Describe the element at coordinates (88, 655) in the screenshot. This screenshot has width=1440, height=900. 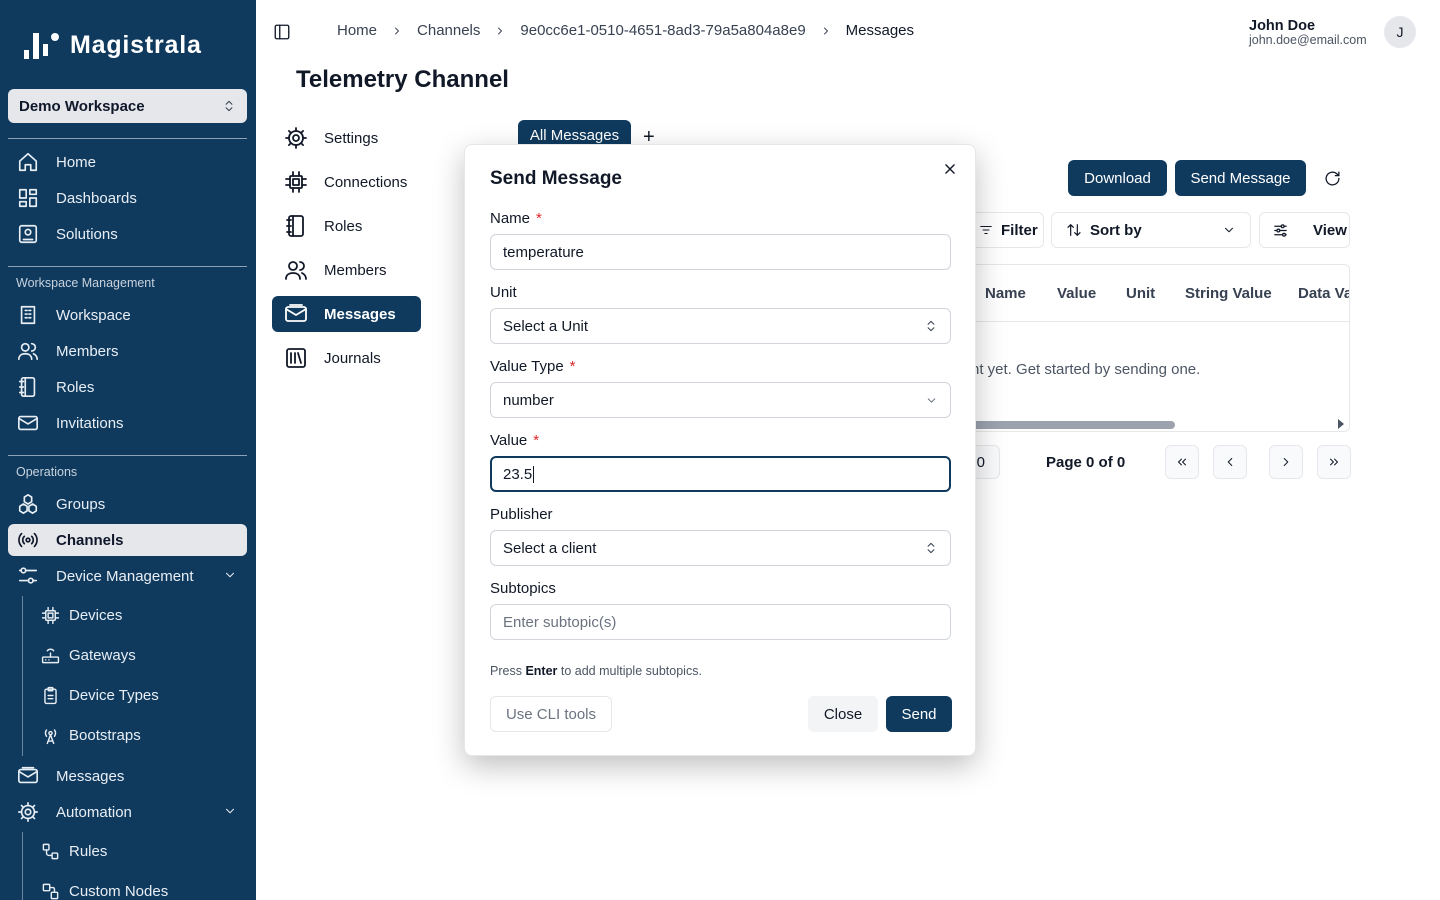
I see `sidebar-item-gateways: Gateways` at that location.